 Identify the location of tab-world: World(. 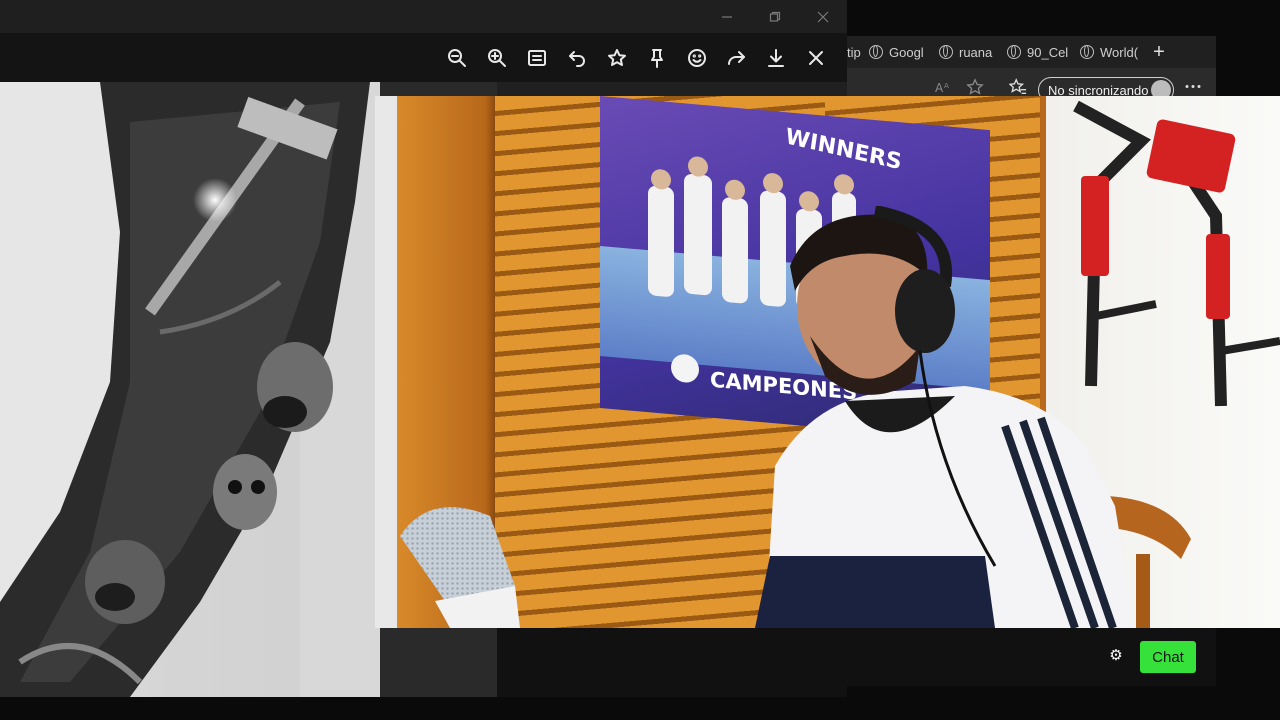
(1114, 52).